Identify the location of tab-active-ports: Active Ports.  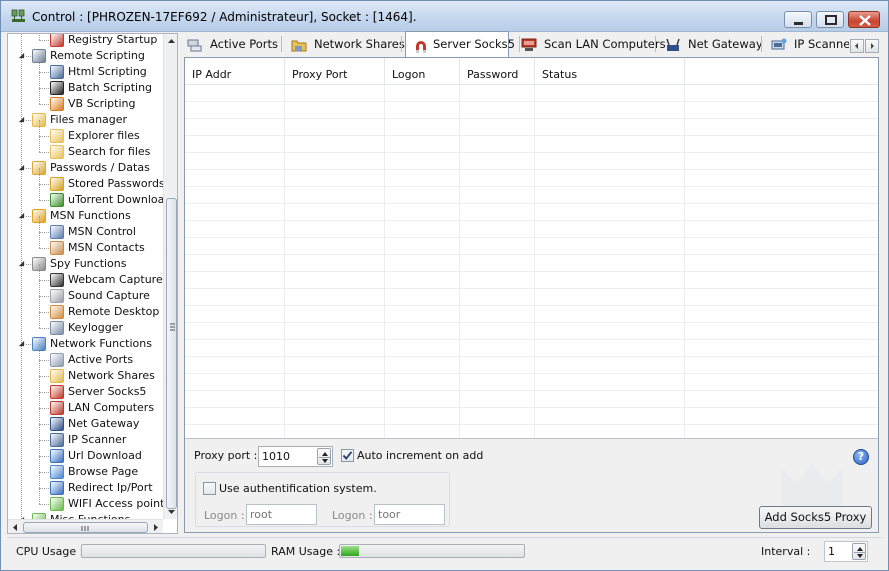
(232, 44).